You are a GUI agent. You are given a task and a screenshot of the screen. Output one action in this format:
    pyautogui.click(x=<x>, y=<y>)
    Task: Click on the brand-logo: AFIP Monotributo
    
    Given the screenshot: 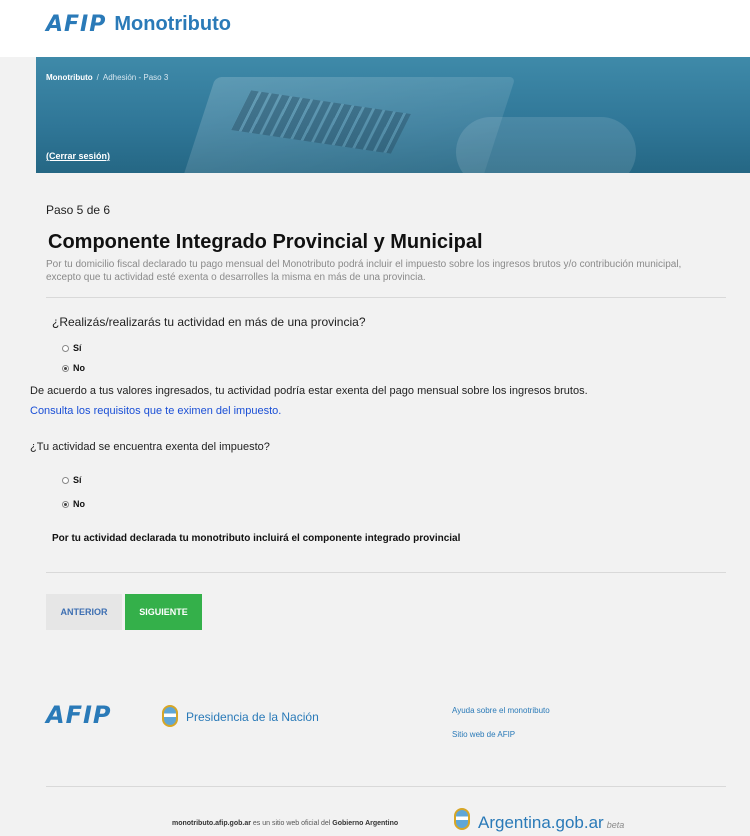 What is the action you would take?
    pyautogui.click(x=138, y=24)
    